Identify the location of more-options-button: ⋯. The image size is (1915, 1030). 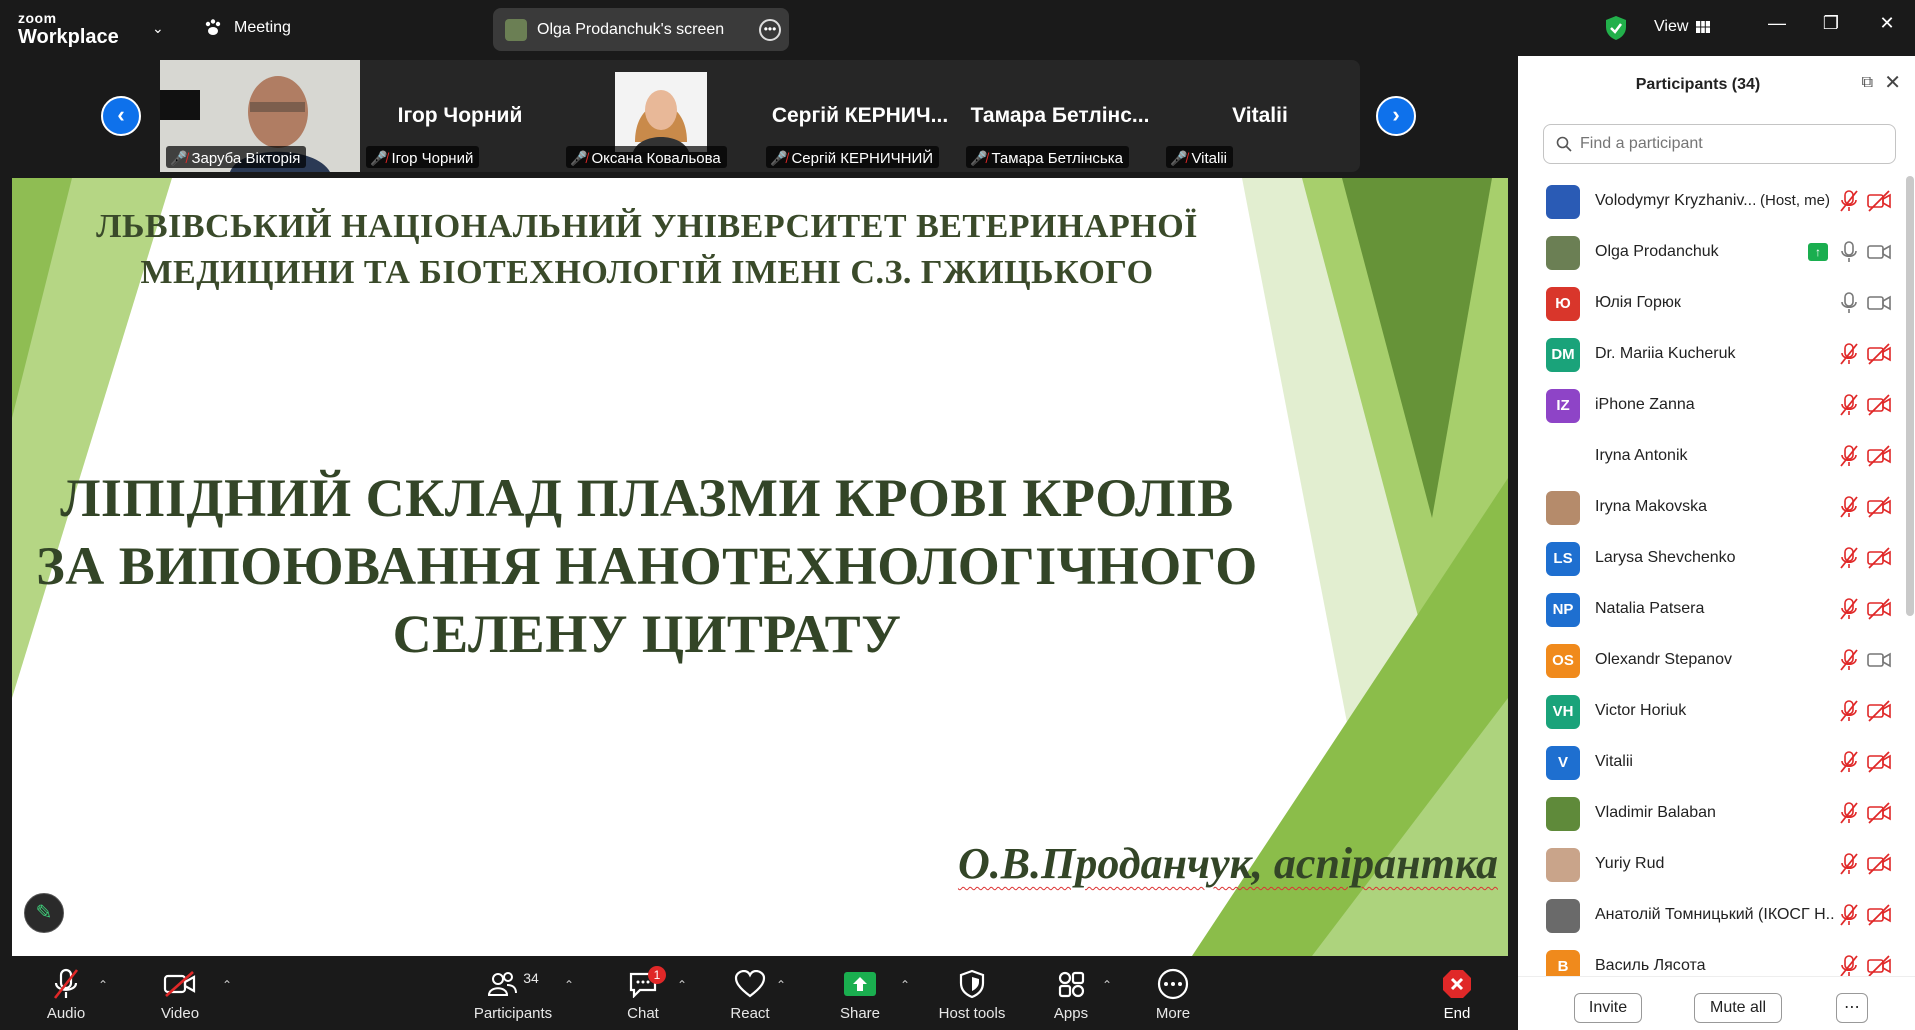
(1852, 1008).